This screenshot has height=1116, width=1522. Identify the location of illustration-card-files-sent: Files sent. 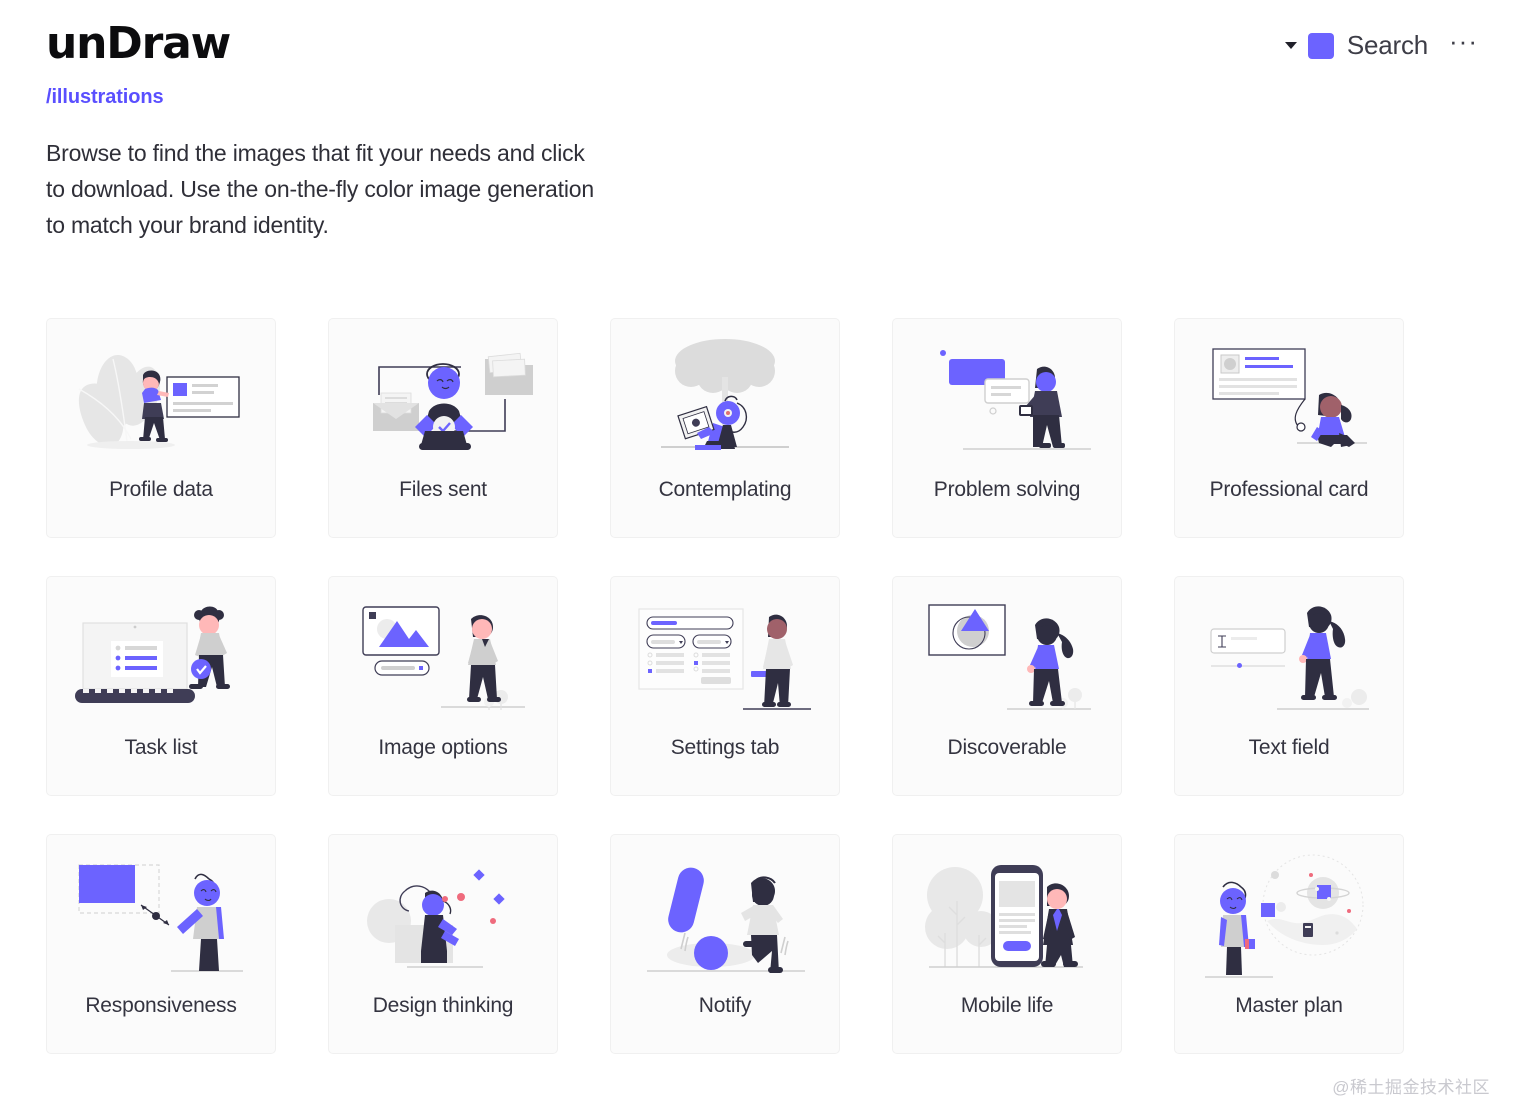
(443, 428).